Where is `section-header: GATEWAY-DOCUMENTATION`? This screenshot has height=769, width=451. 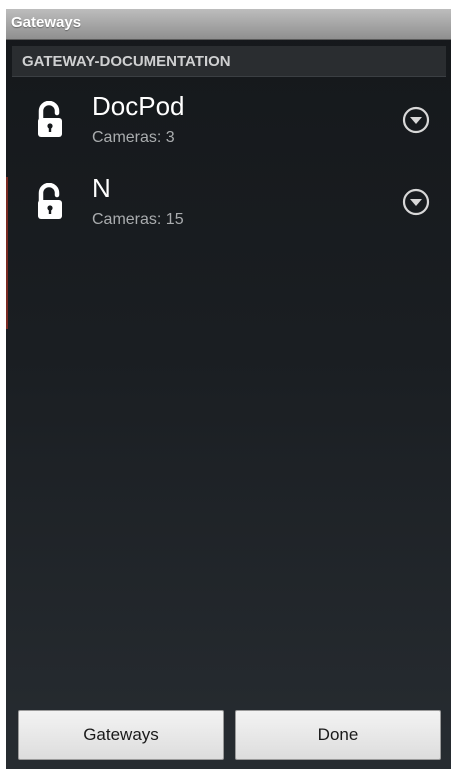
section-header: GATEWAY-DOCUMENTATION is located at coordinates (229, 61).